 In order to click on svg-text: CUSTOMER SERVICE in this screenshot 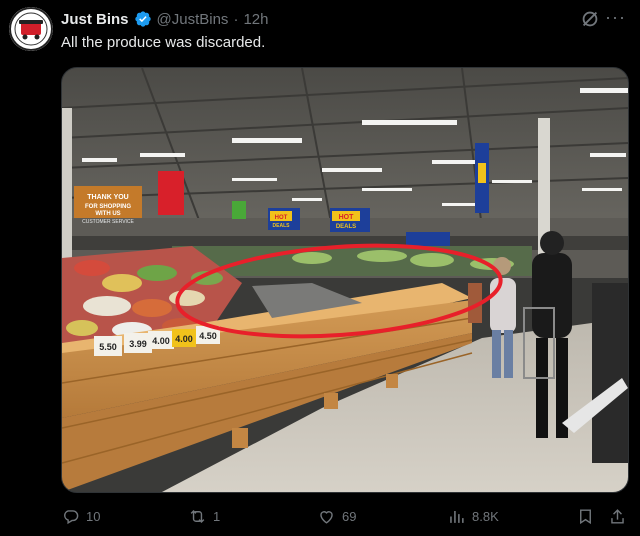, I will do `click(108, 222)`.